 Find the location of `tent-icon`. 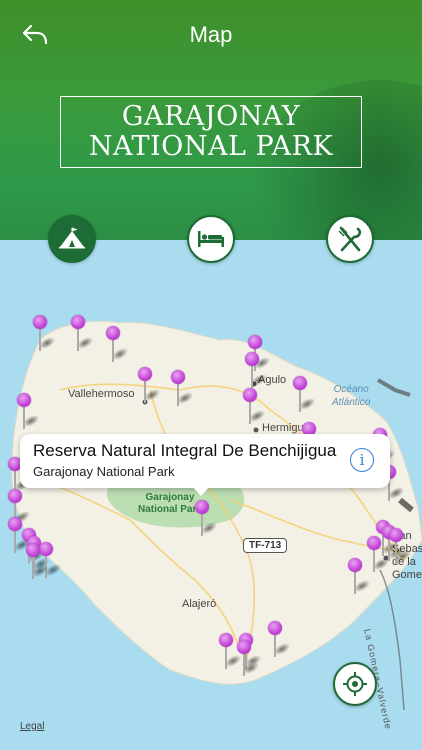

tent-icon is located at coordinates (72, 238).